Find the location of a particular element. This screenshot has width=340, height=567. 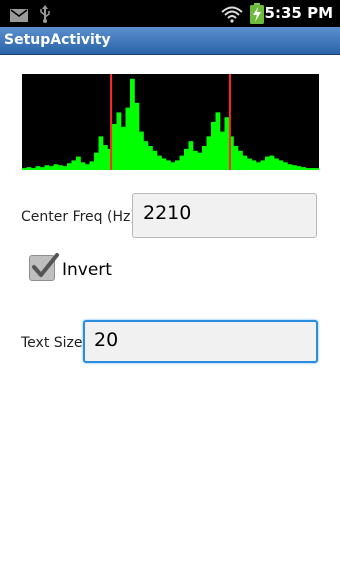

status-bar: 5:35 PM is located at coordinates (170, 13).